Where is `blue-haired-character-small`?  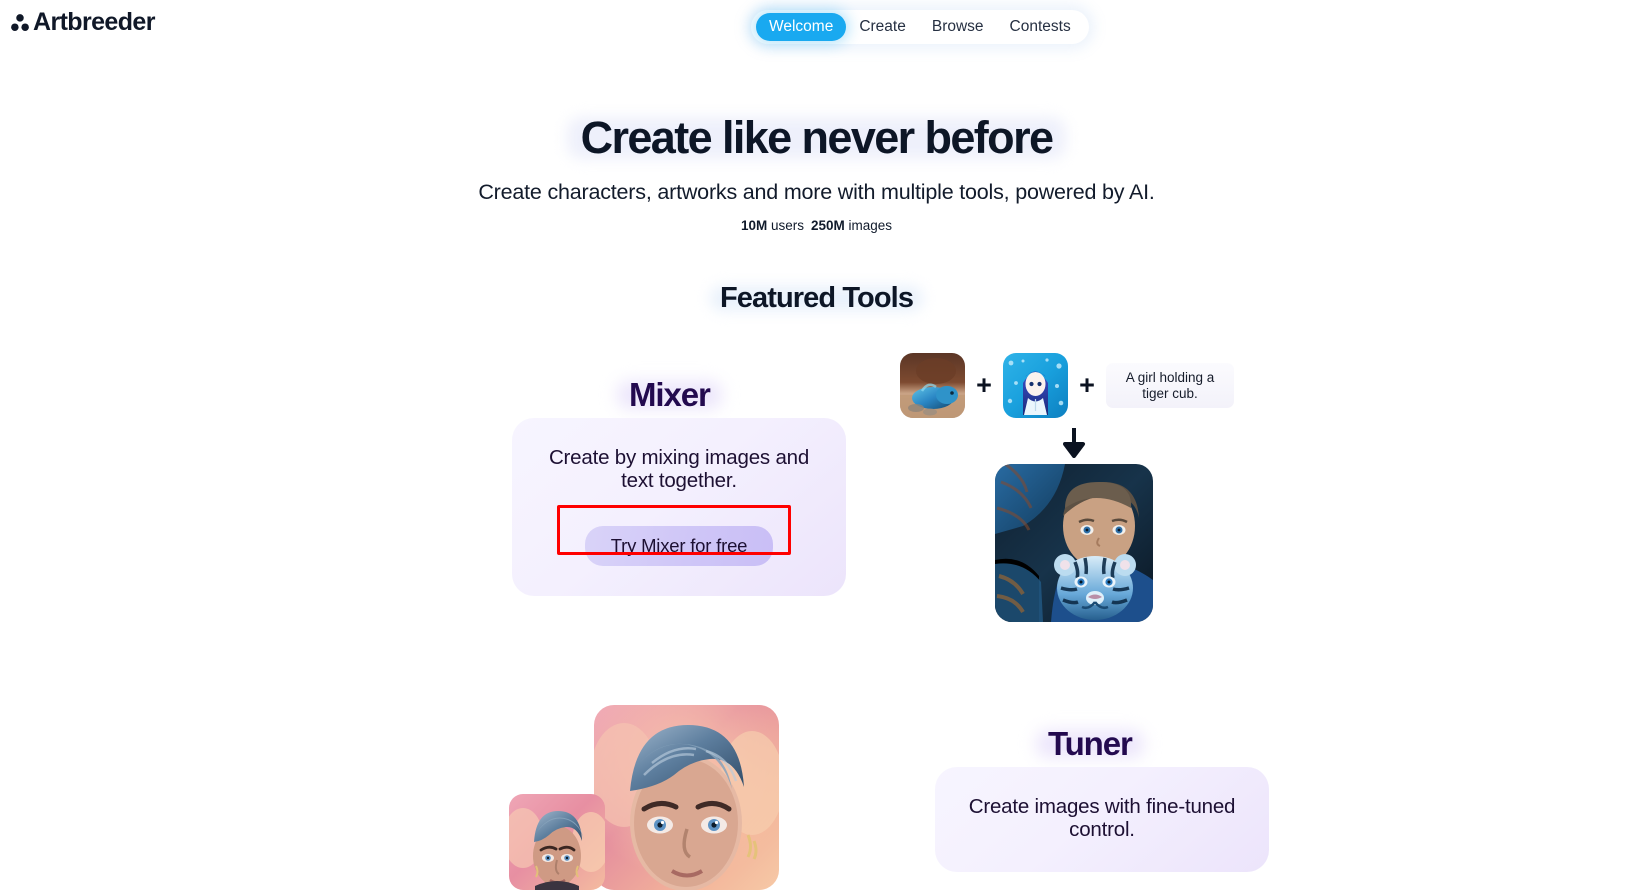
blue-haired-character-small is located at coordinates (557, 842).